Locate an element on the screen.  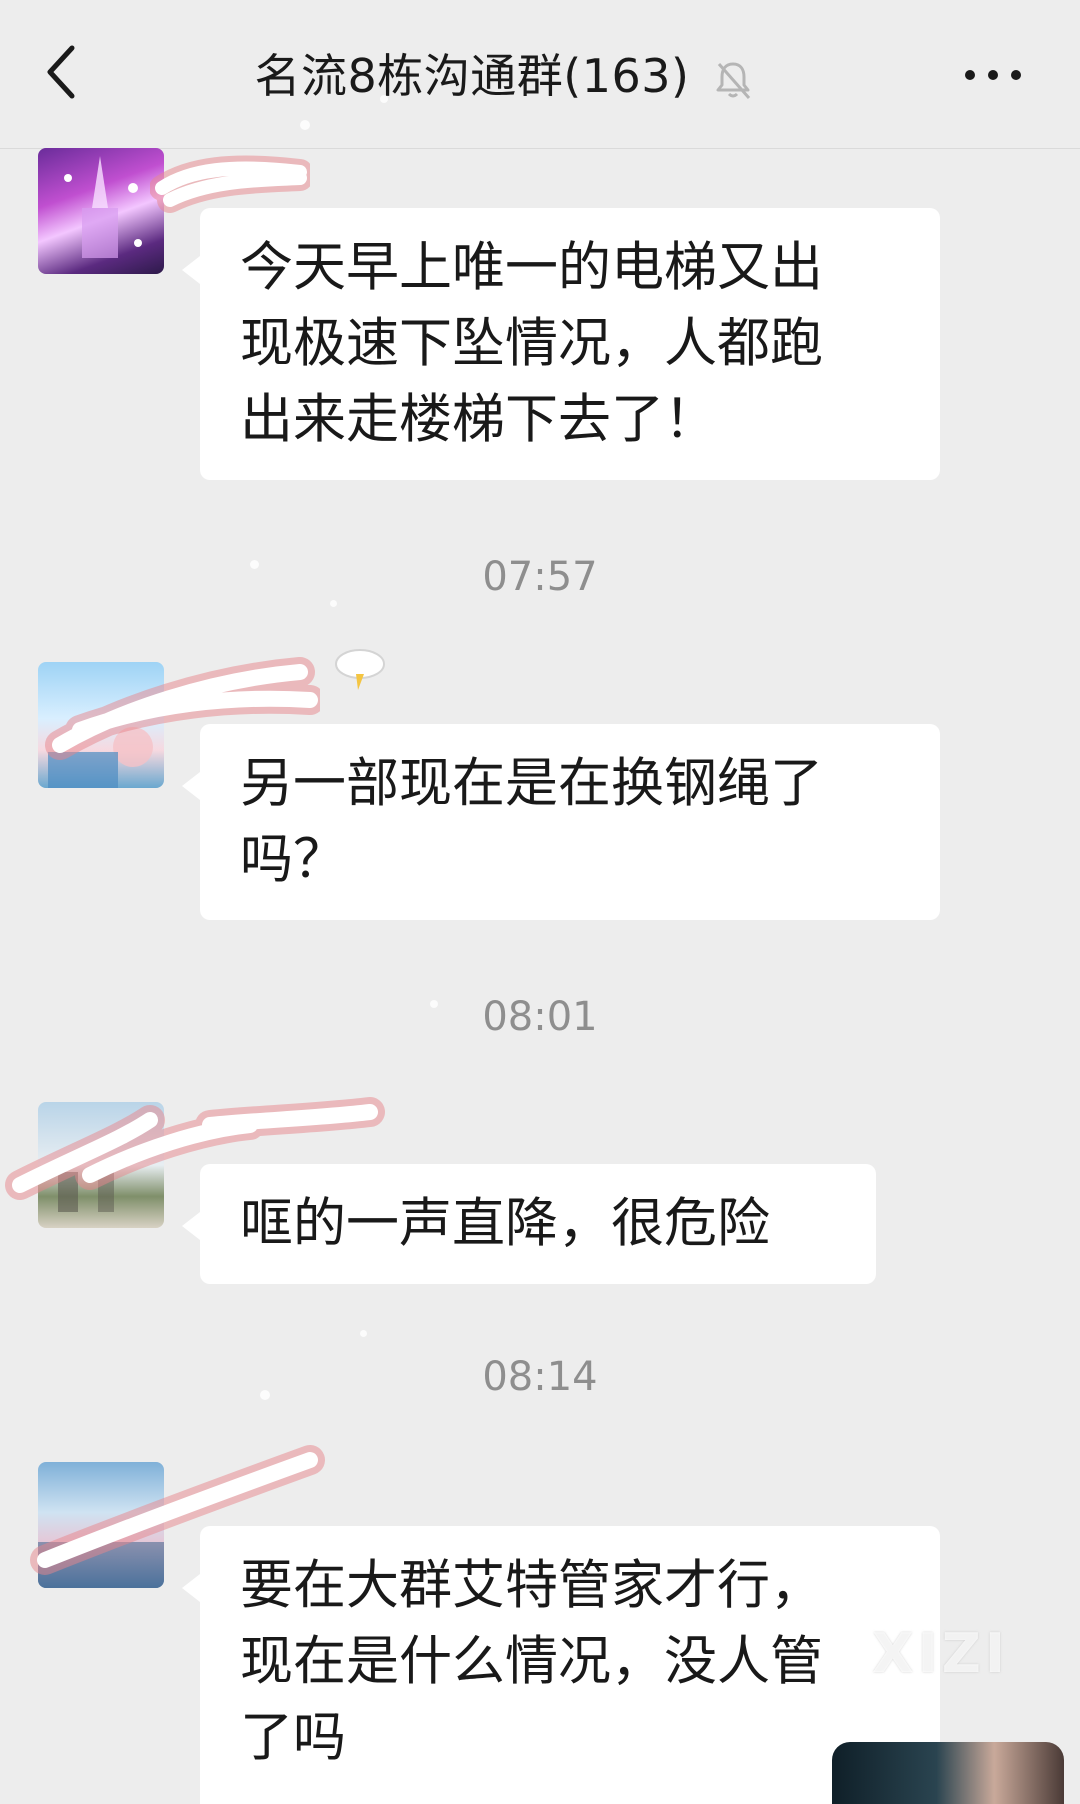
message-line: 现极速下坠情况，人都跑 is located at coordinates (531, 343).